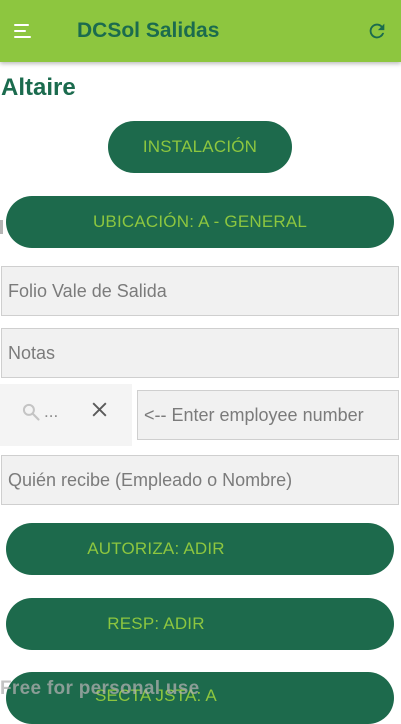 The height and width of the screenshot is (724, 401). What do you see at coordinates (99, 409) in the screenshot?
I see `close-icon` at bounding box center [99, 409].